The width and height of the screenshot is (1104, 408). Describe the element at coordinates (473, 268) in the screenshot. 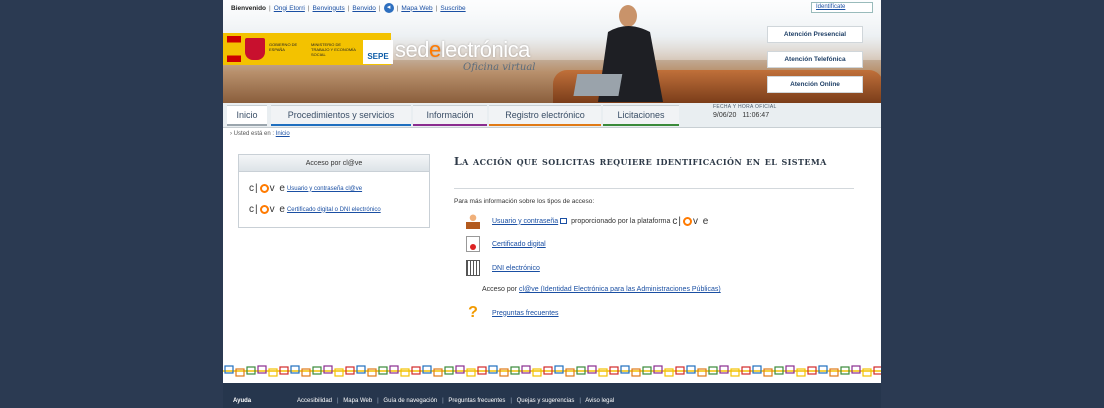

I see `dni-chip-icon` at that location.